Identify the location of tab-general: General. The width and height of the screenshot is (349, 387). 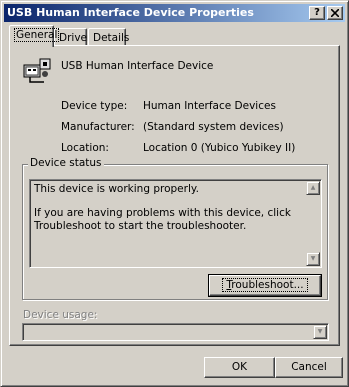
(34, 36).